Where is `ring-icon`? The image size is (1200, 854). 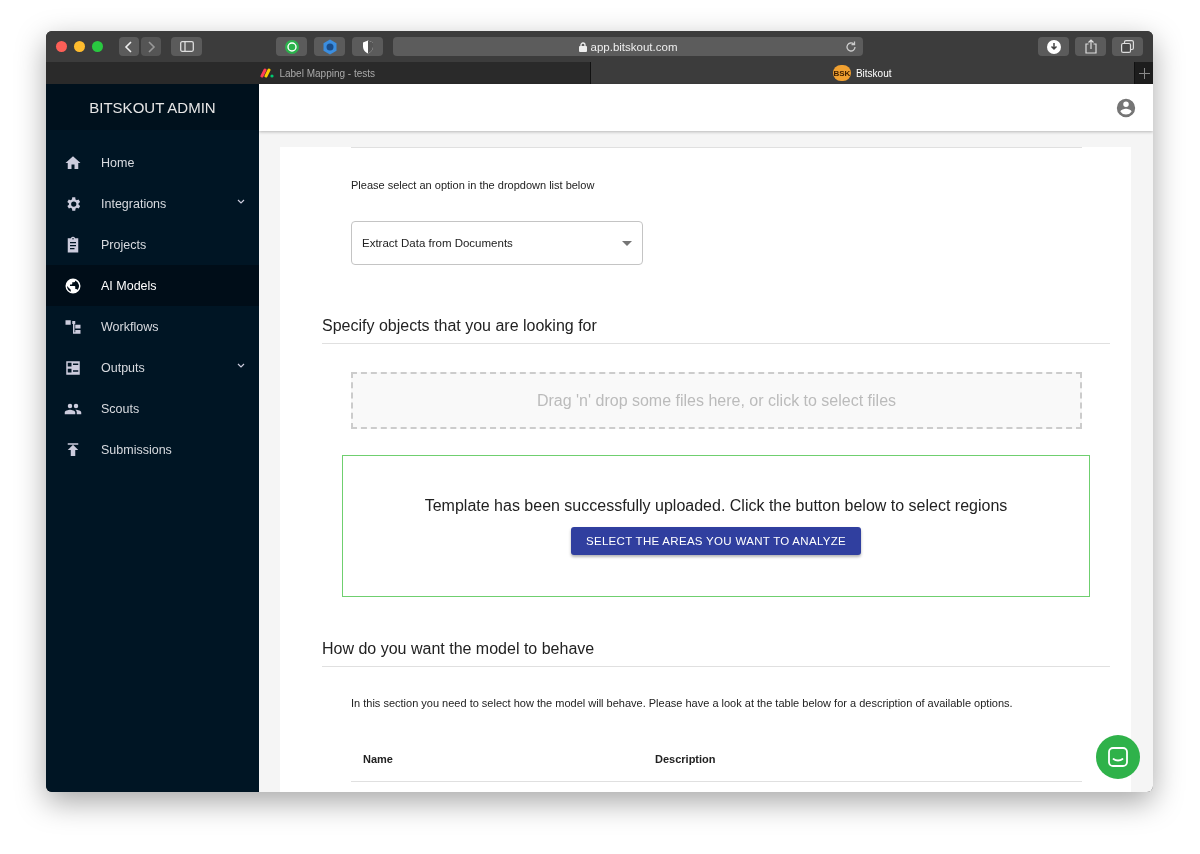
ring-icon is located at coordinates (291, 46).